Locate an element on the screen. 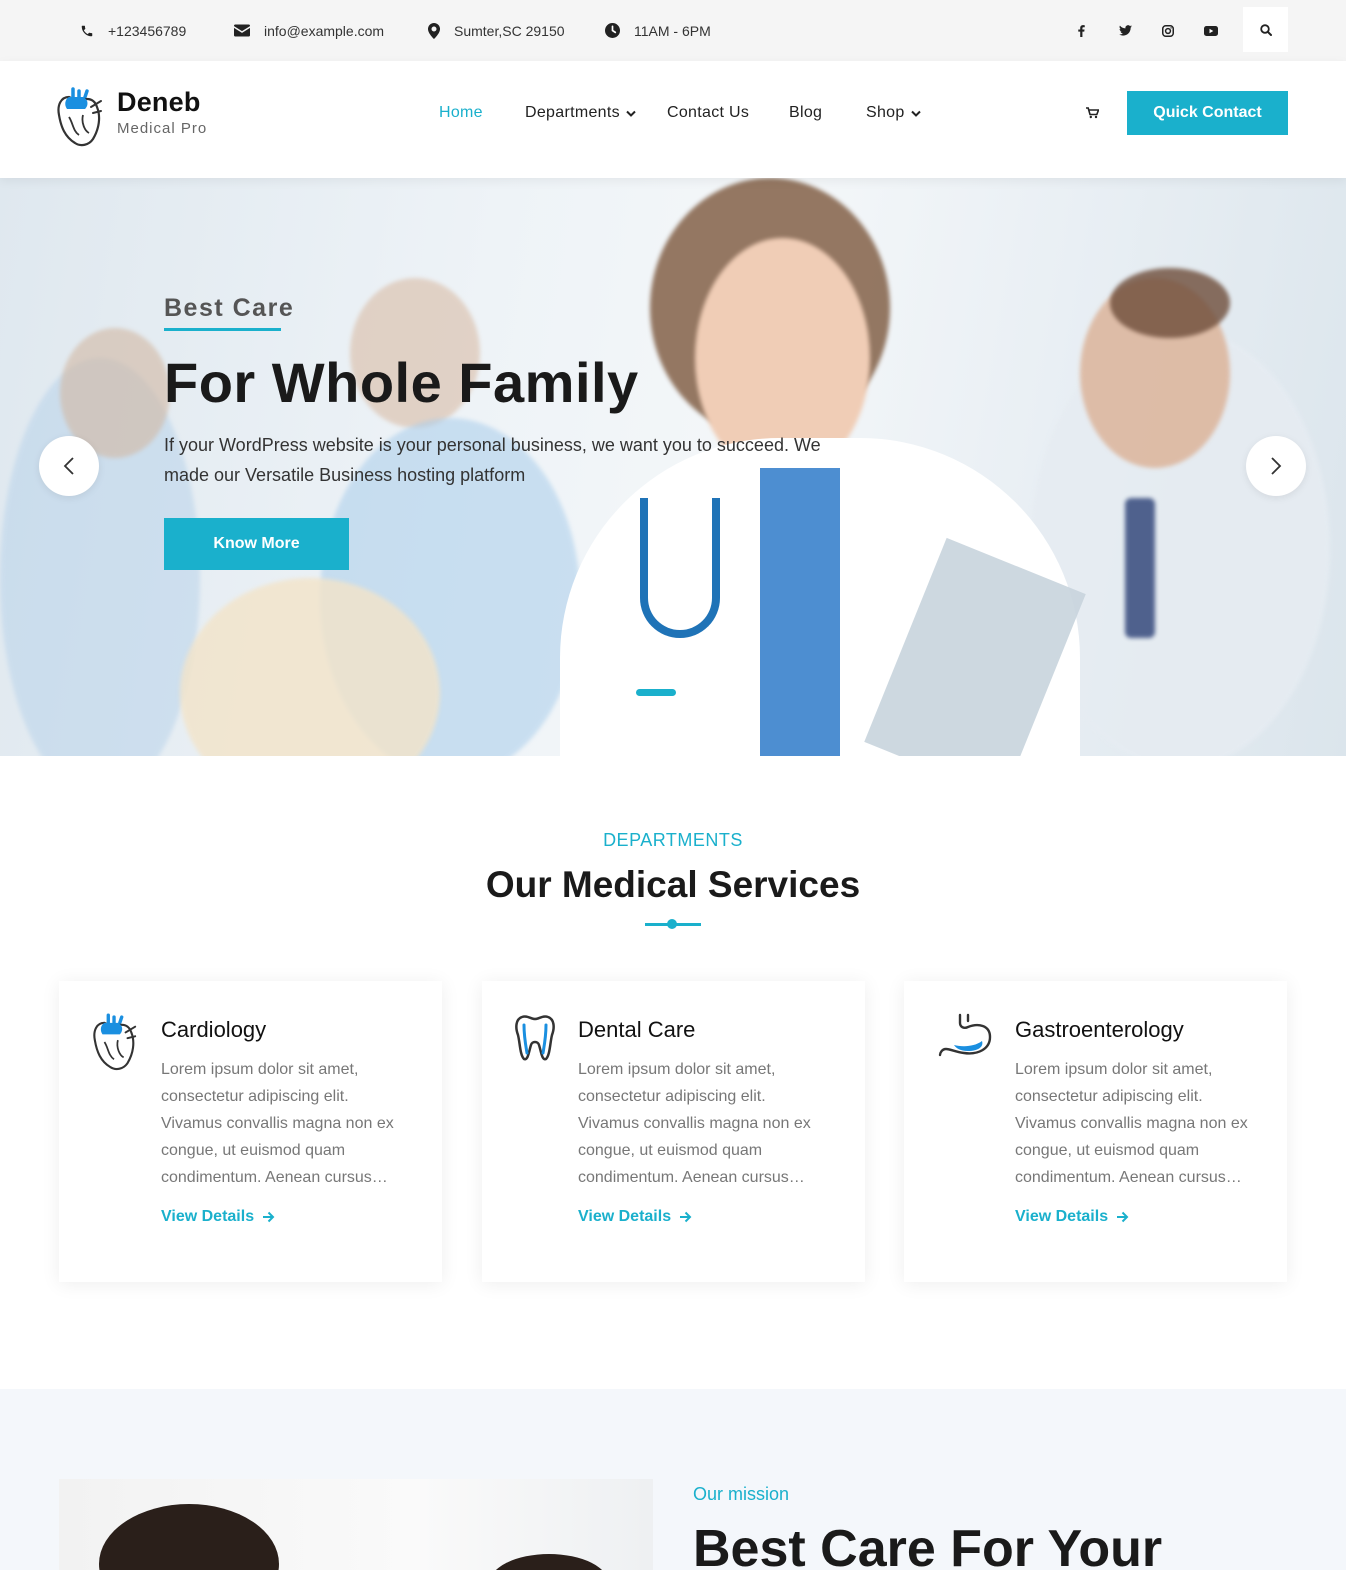 This screenshot has width=1346, height=1570. chevron-right-icon is located at coordinates (1276, 466).